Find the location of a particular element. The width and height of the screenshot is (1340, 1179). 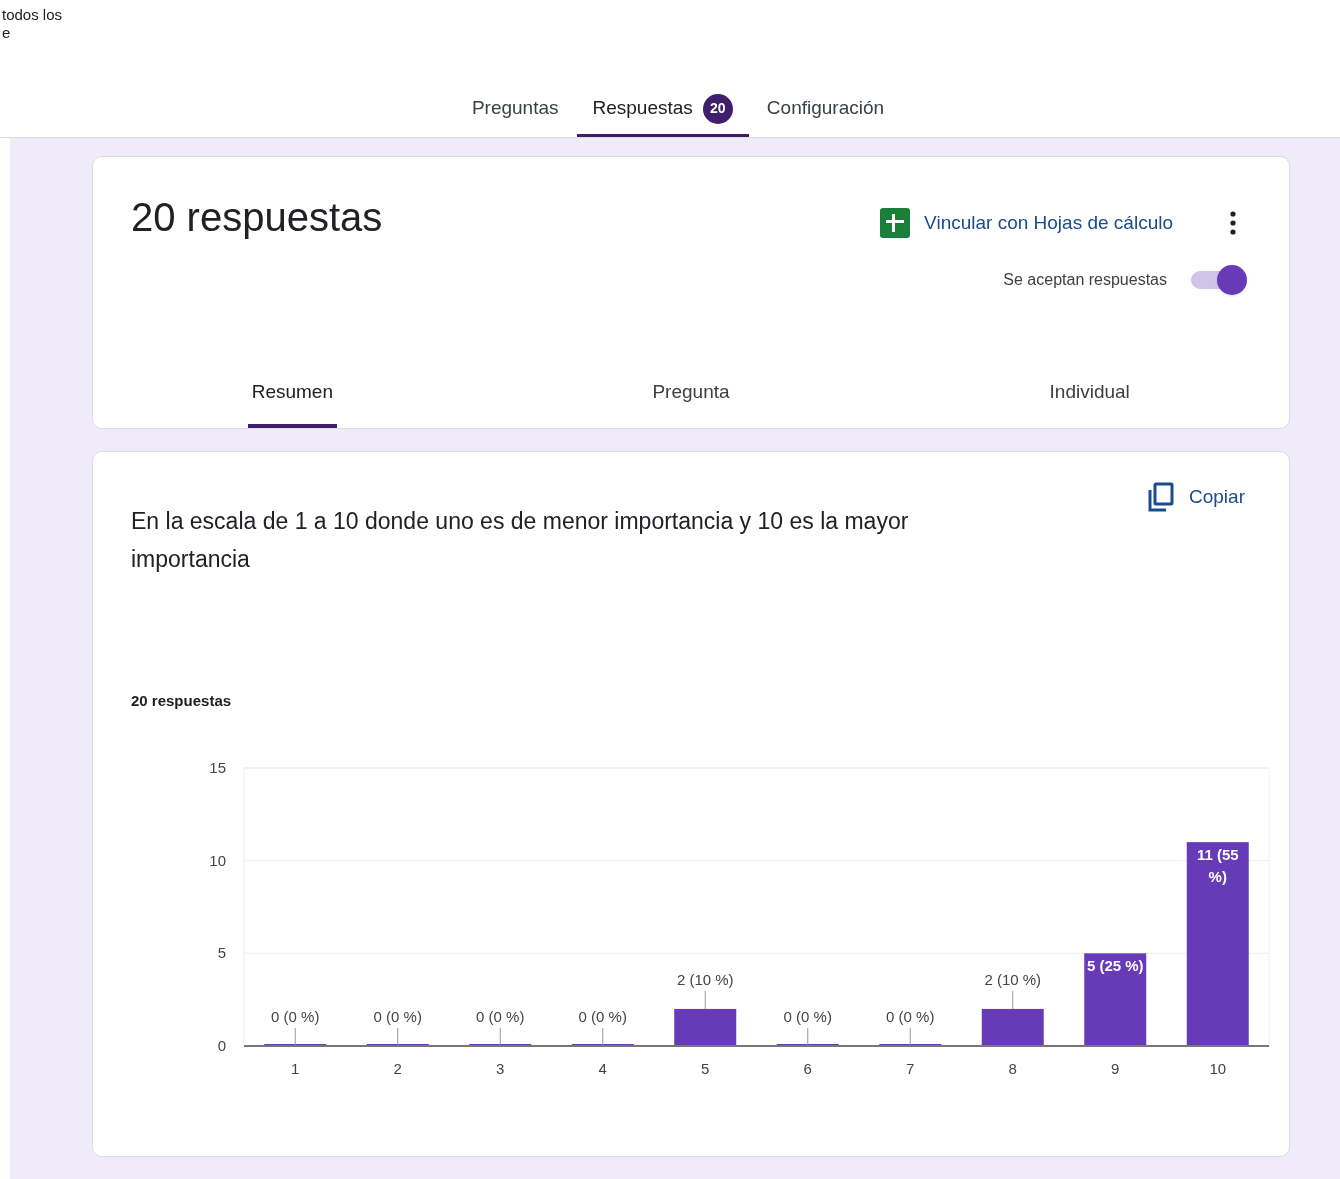

x-tick-label: 10 is located at coordinates (1218, 1068).